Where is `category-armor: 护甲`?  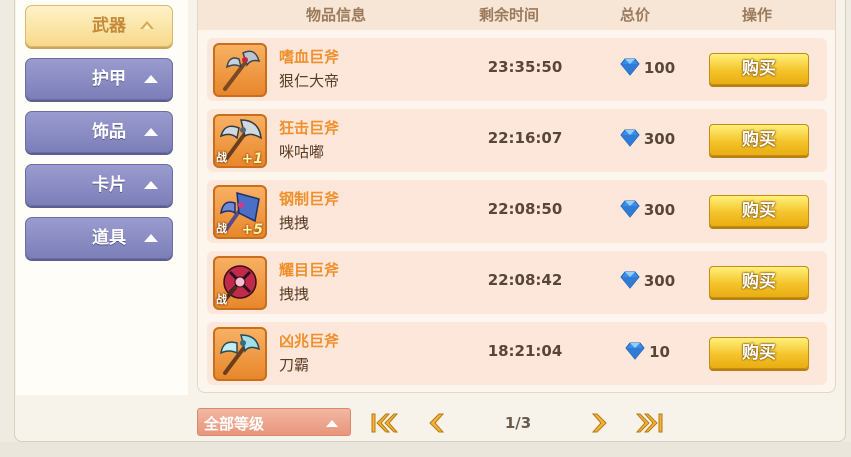 category-armor: 护甲 is located at coordinates (99, 79).